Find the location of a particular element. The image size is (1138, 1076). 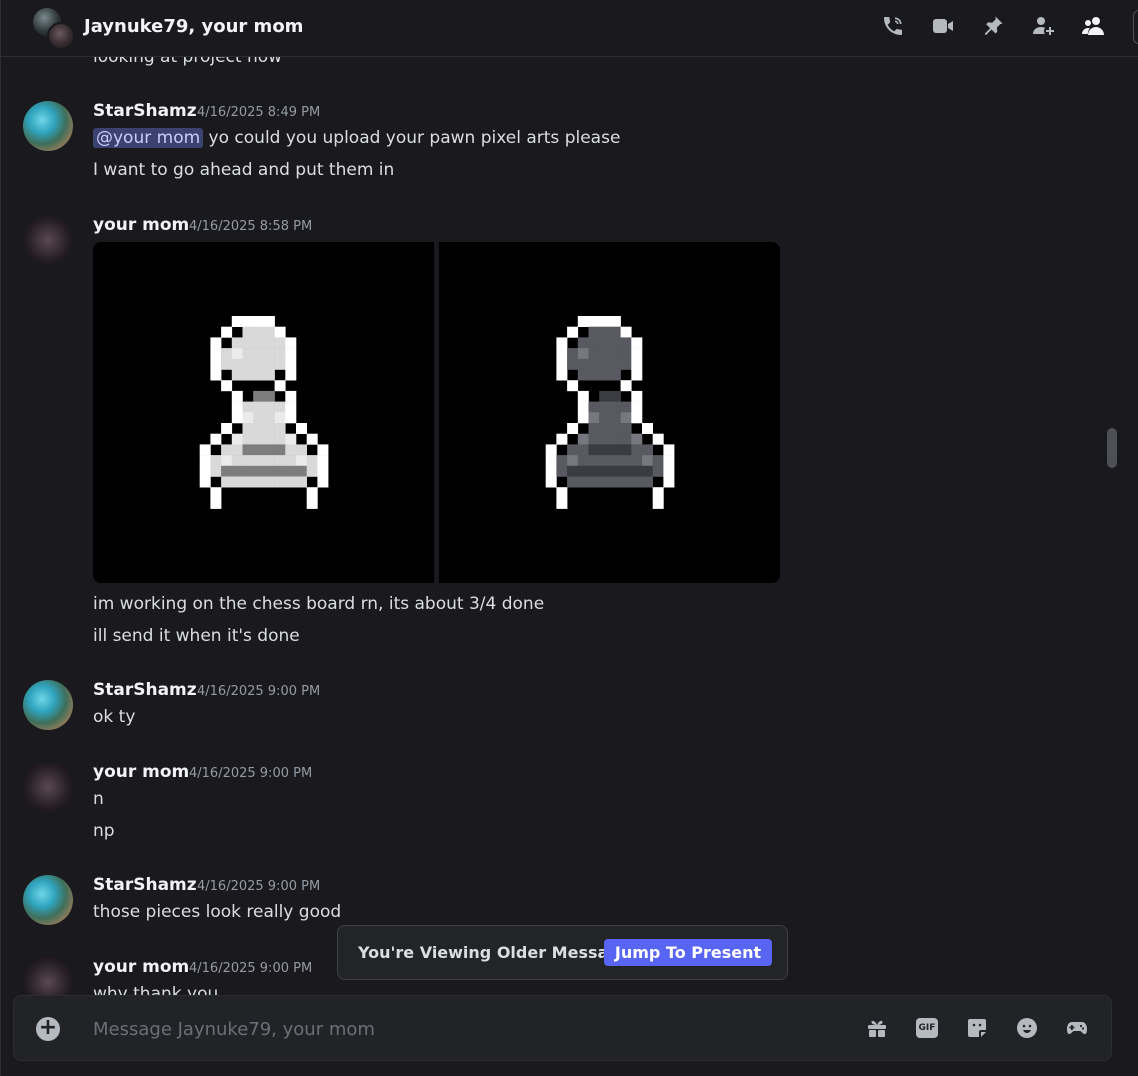

add-friends-to-dm-icon is located at coordinates (1043, 26).